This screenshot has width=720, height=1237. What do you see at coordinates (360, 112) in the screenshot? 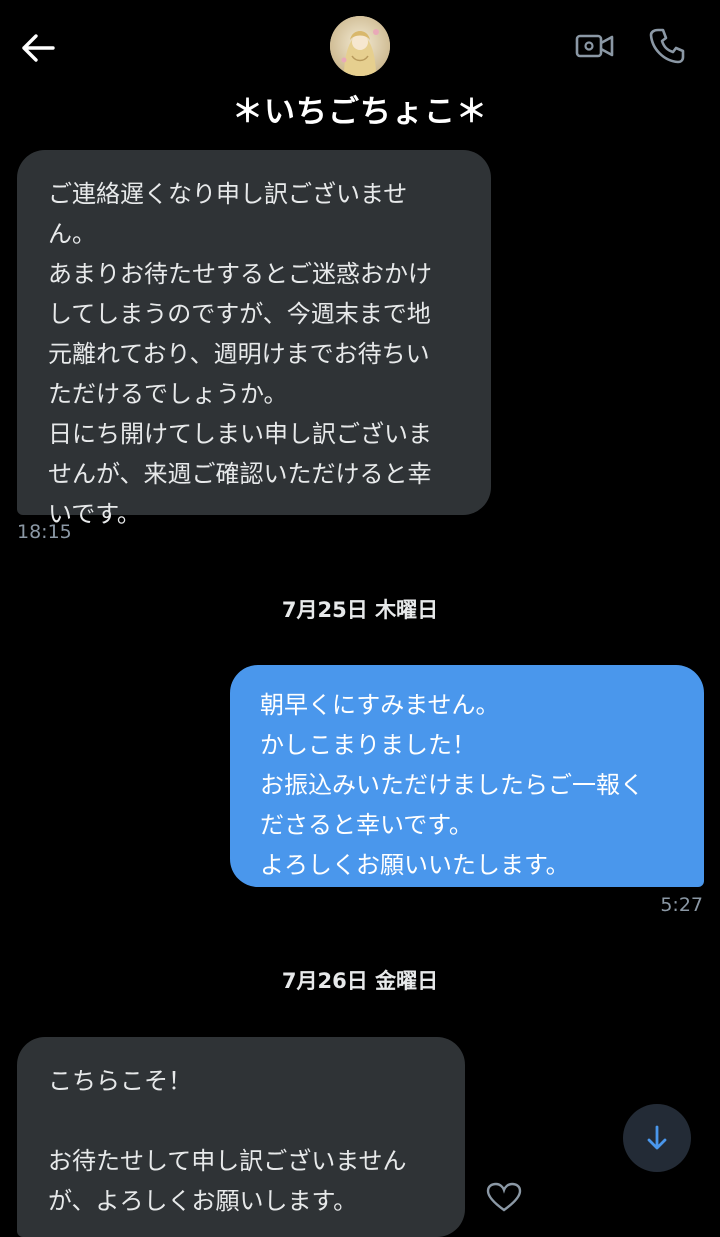
I see `conversation-title: ＊いちごちょこ＊` at bounding box center [360, 112].